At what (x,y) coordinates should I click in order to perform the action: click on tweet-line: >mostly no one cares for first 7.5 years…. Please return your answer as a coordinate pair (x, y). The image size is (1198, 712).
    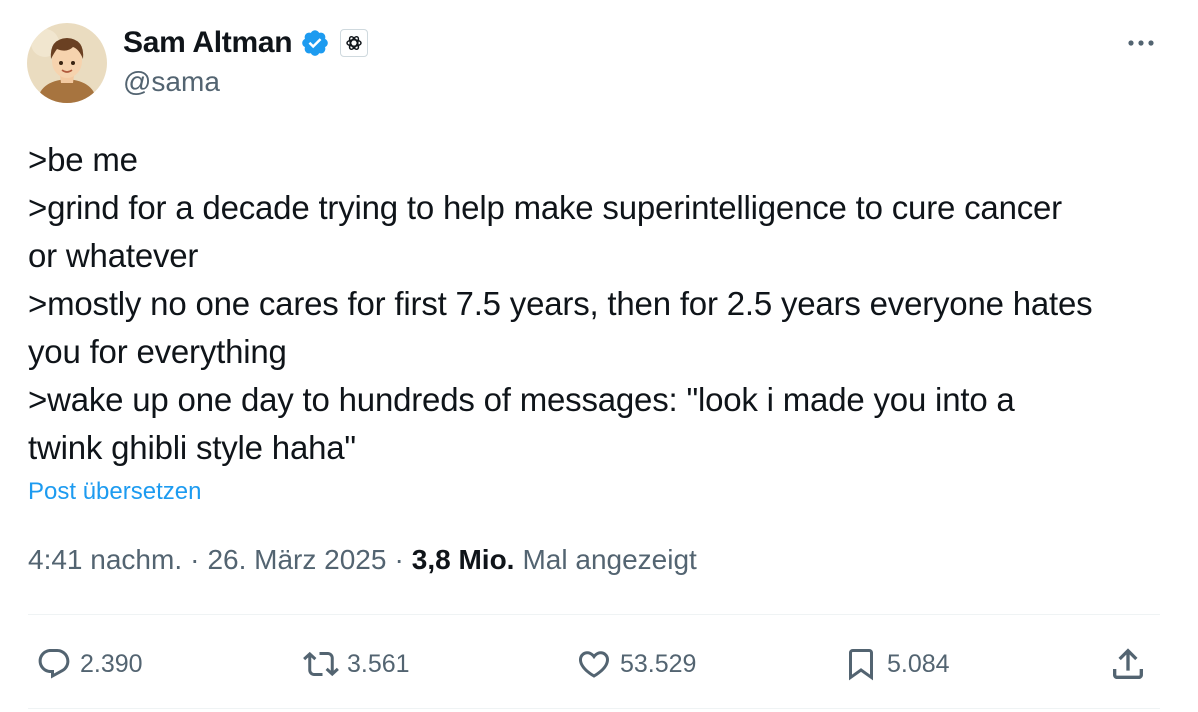
    Looking at the image, I should click on (560, 303).